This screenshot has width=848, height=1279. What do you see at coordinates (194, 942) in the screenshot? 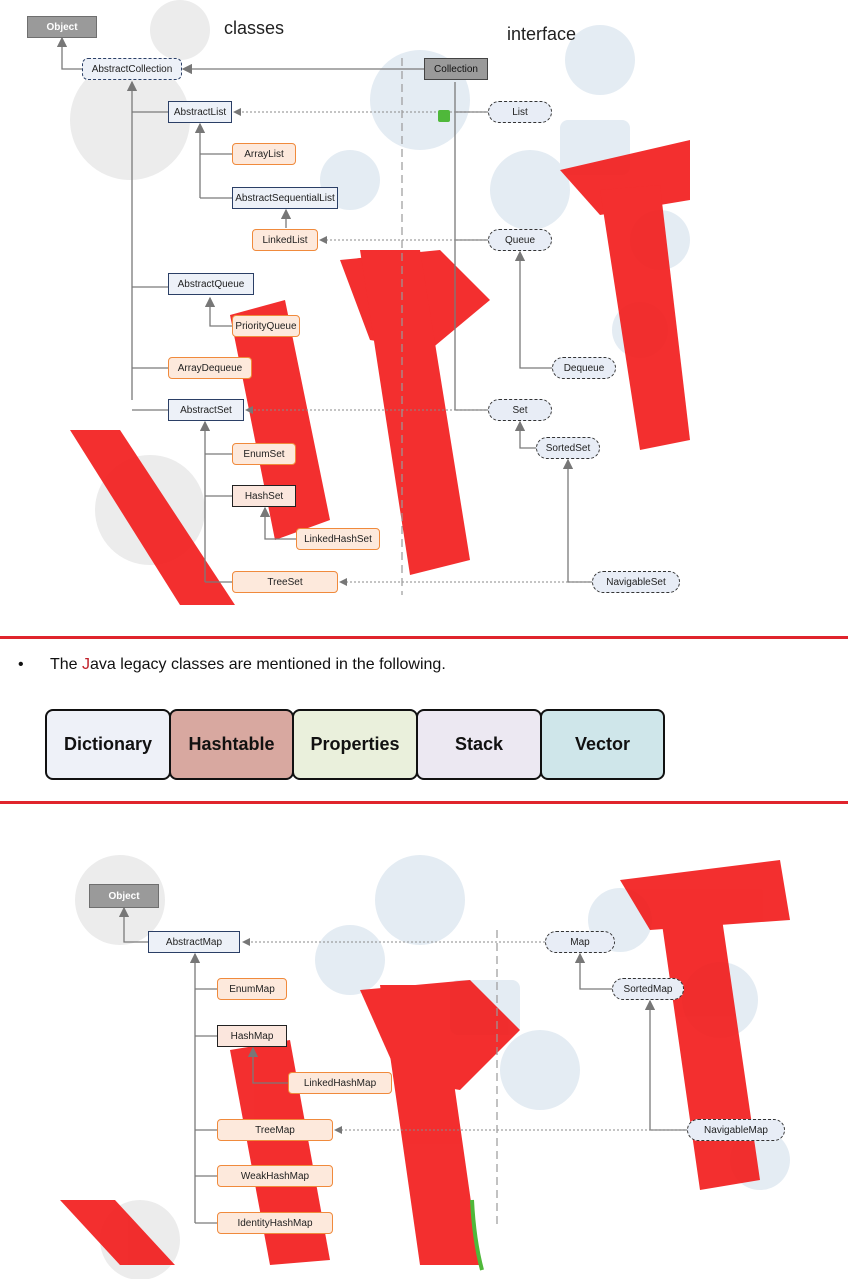
I see `abstract-map-node: AbstractMap` at bounding box center [194, 942].